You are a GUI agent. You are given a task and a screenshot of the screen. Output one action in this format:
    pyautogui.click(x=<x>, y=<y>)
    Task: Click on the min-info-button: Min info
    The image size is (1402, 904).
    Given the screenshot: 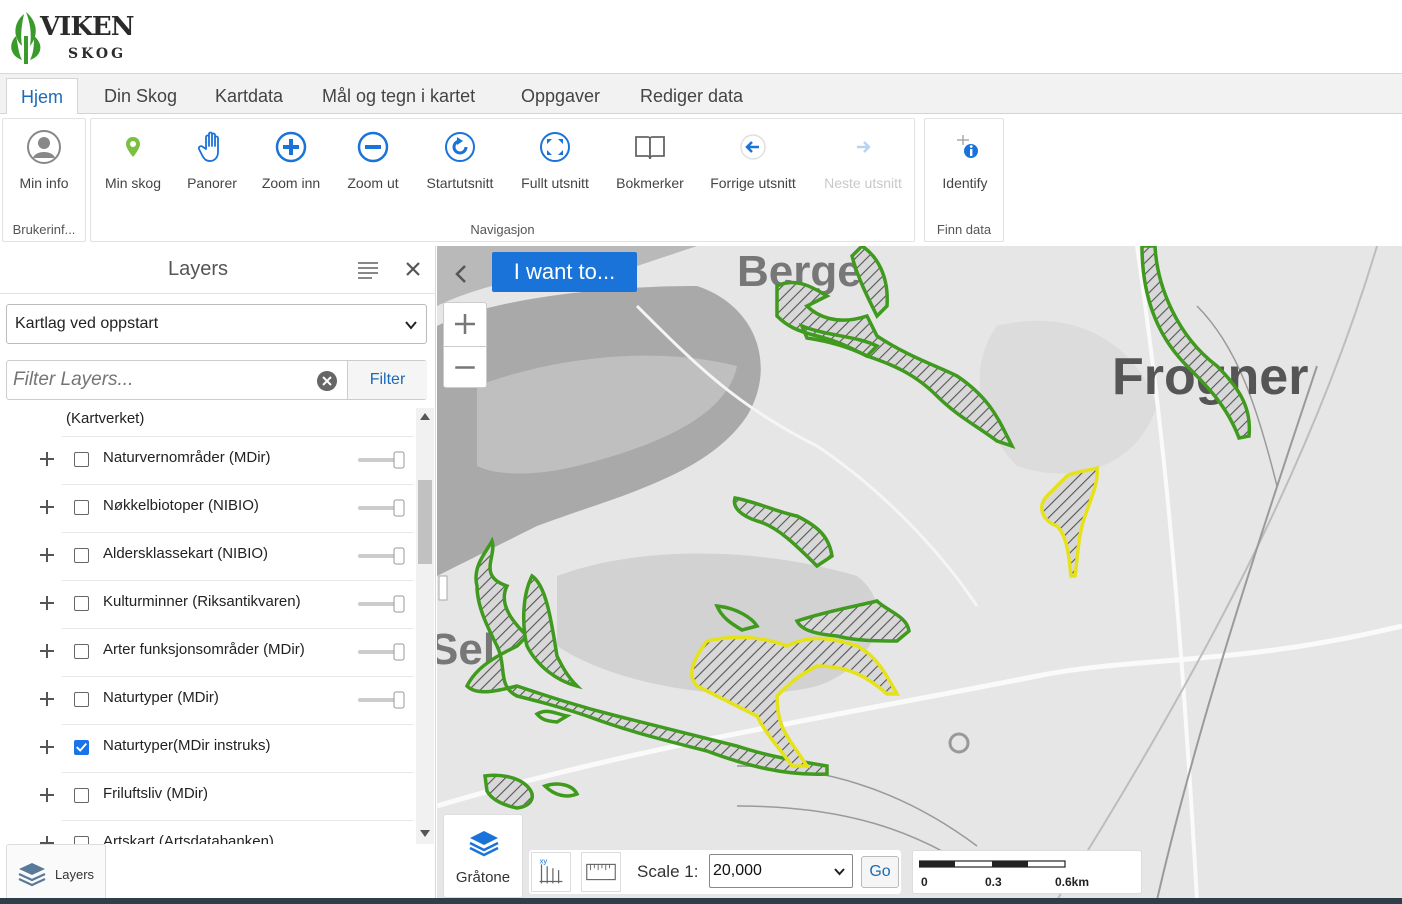 What is the action you would take?
    pyautogui.click(x=44, y=164)
    